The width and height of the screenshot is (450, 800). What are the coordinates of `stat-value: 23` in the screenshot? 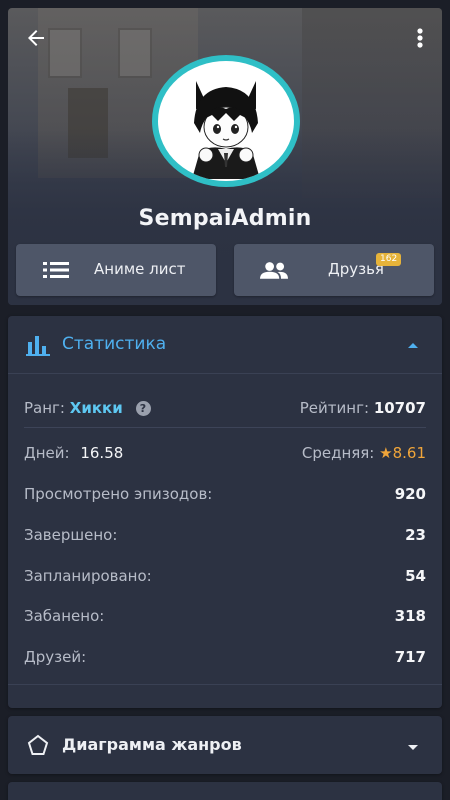 It's located at (415, 535).